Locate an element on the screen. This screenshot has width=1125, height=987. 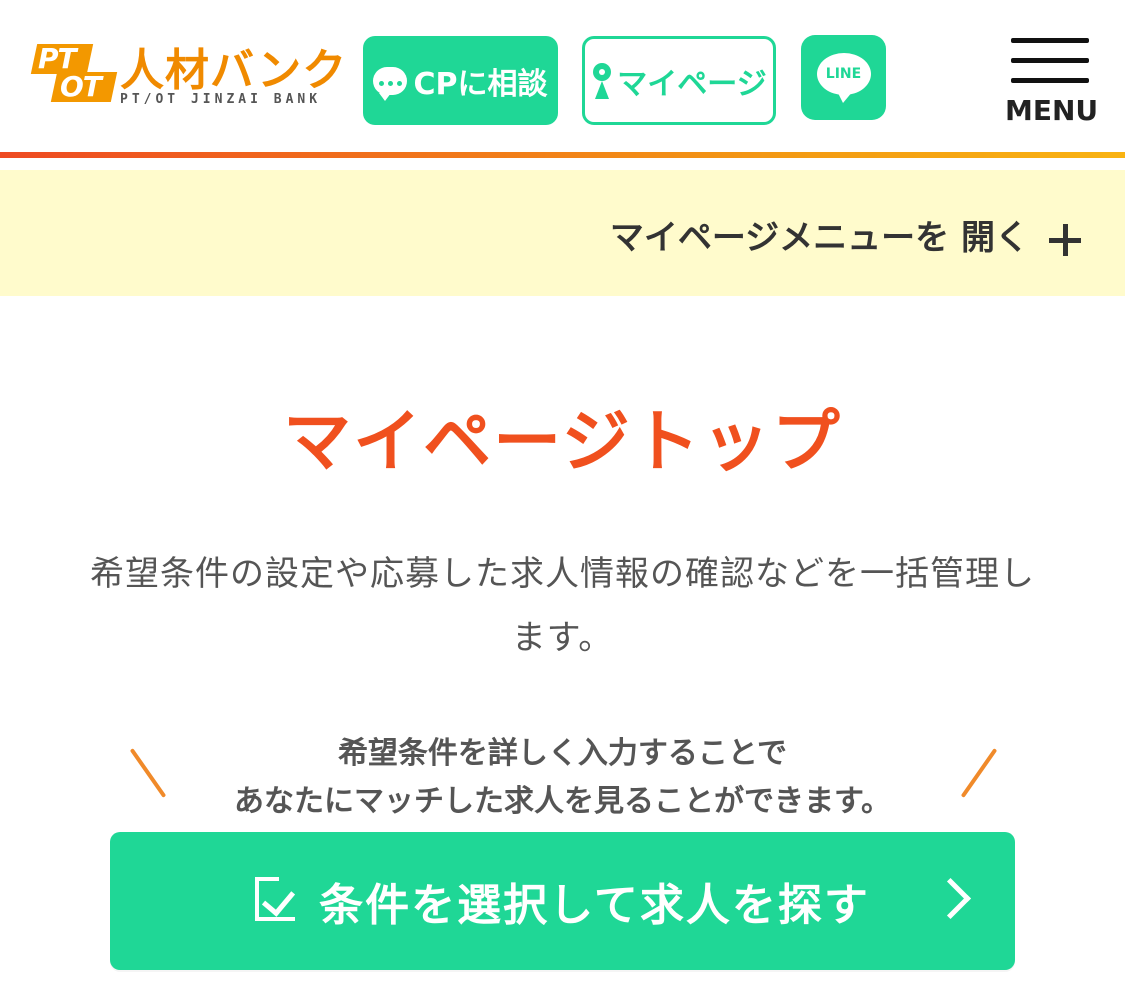
logo-subtitle: PT/OT JINZAI BANK is located at coordinates (221, 99).